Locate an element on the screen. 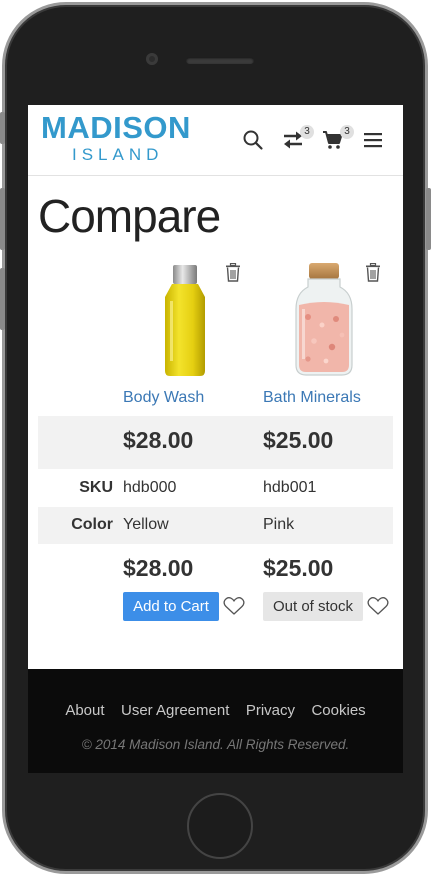 The image size is (431, 877). product-price-body-wash: $28.00 is located at coordinates (158, 440).